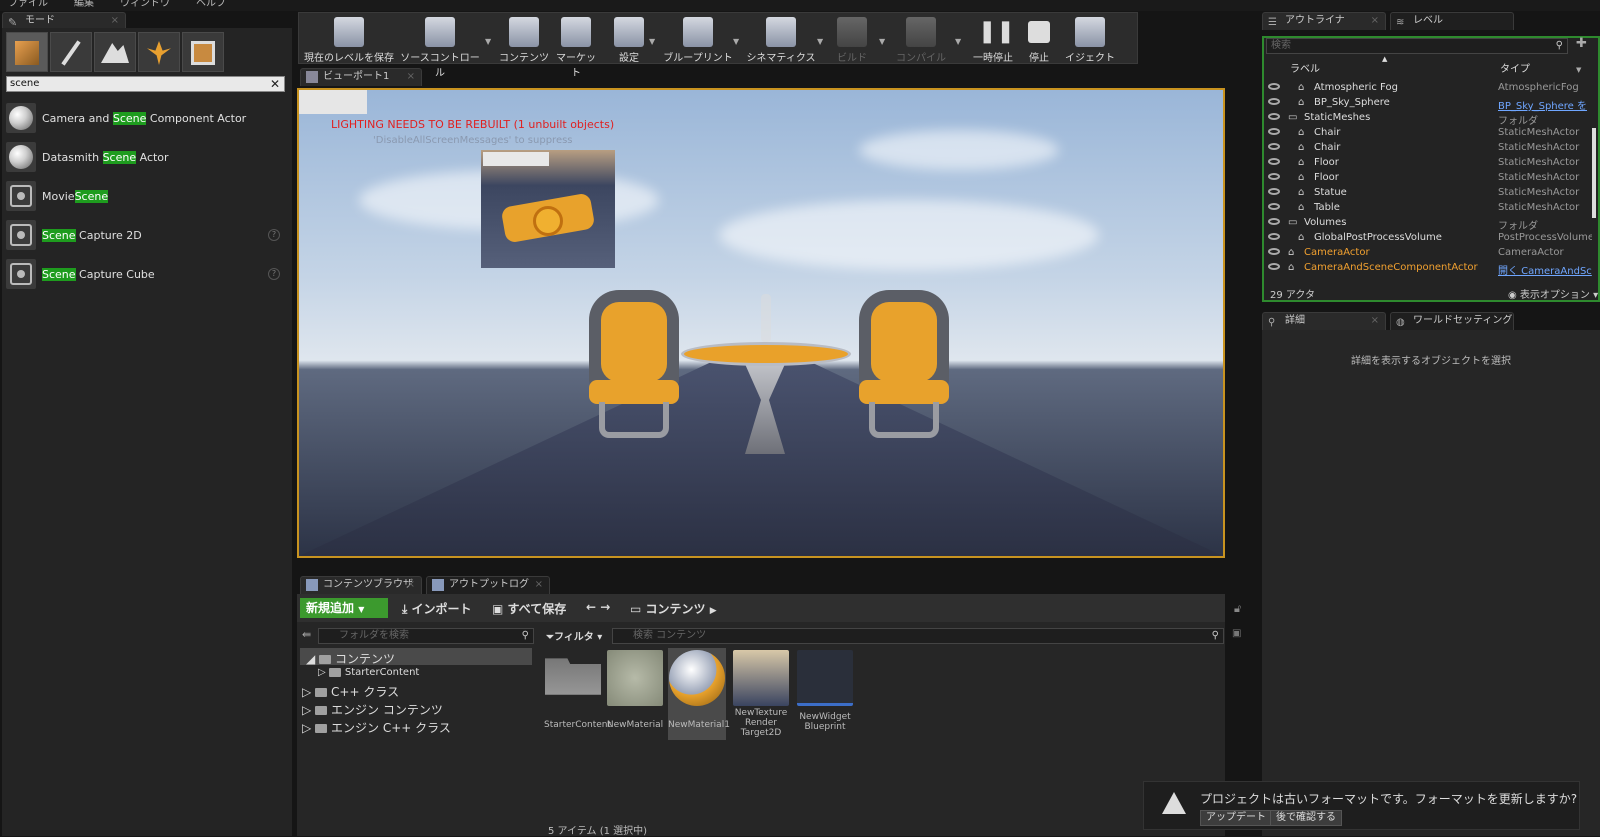  I want to click on compile-button: コンパイル, so click(921, 38).